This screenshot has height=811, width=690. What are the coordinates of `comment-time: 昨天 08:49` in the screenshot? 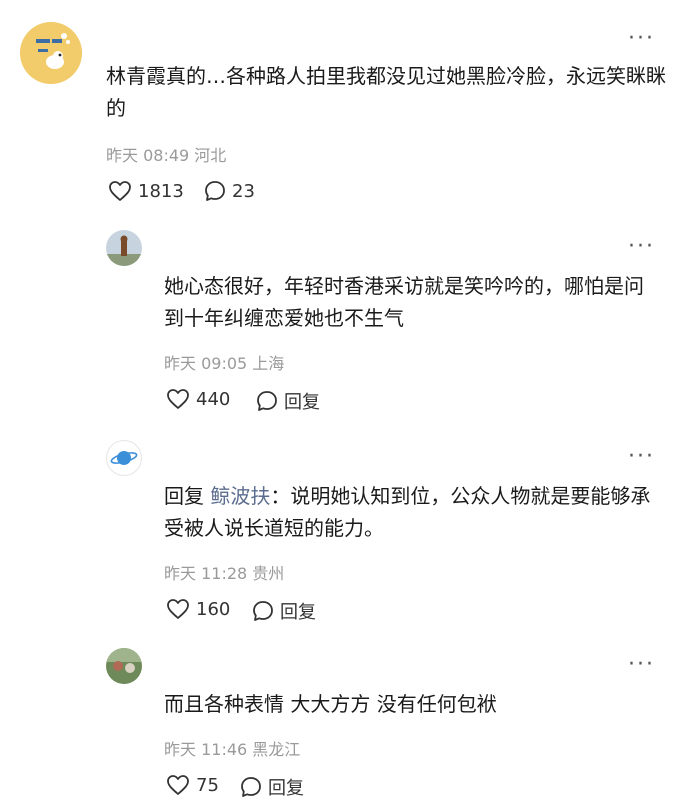 It's located at (148, 155).